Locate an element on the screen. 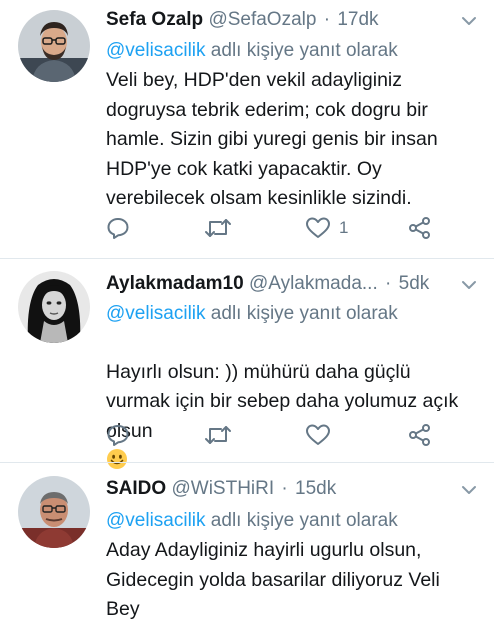 The width and height of the screenshot is (494, 624). user-handle: @SefaOzalp is located at coordinates (262, 19).